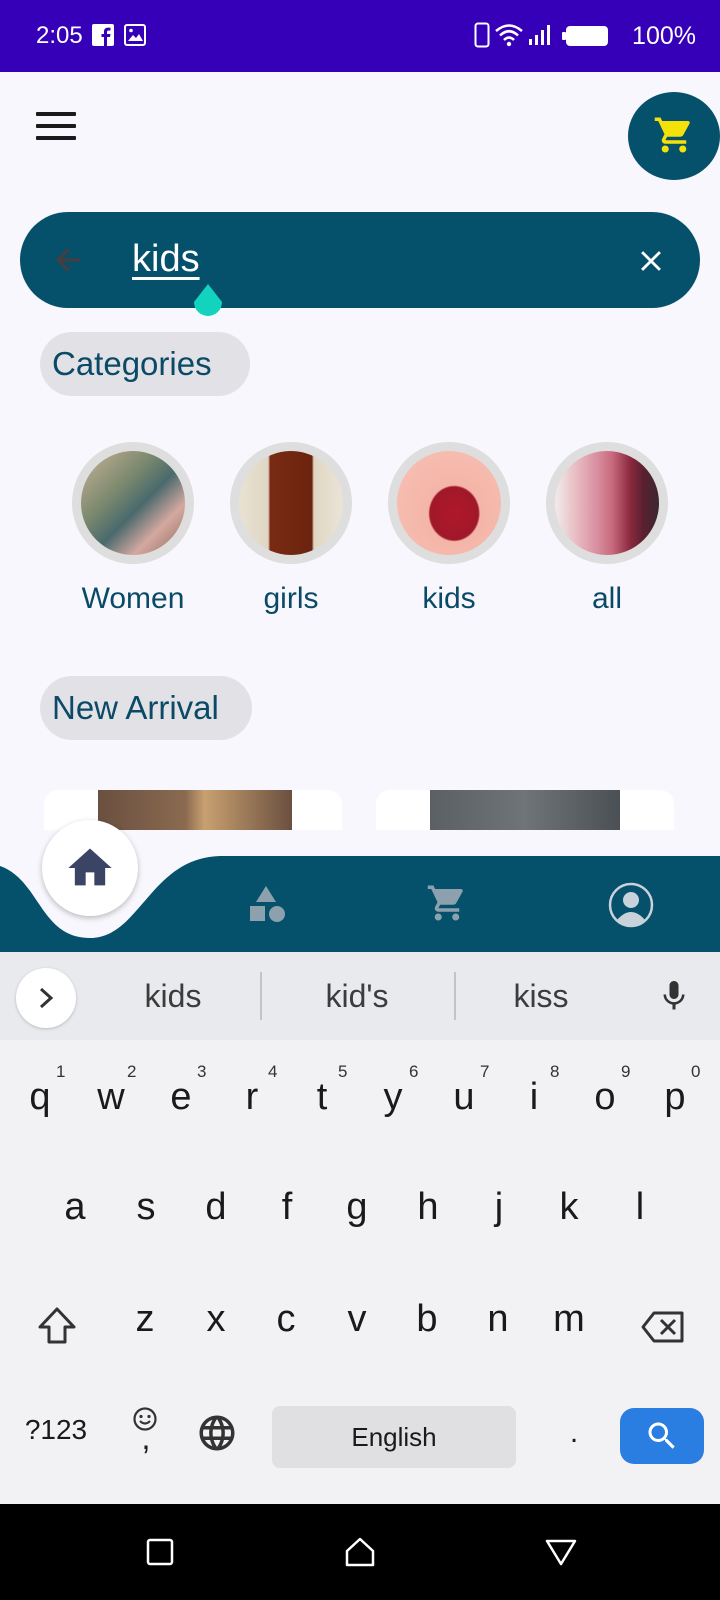 This screenshot has width=720, height=1600. Describe the element at coordinates (166, 259) in the screenshot. I see `search-input: kids` at that location.